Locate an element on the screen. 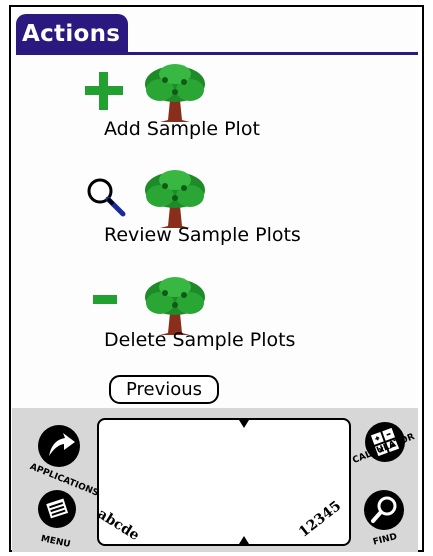 The image size is (433, 556). previous-button: Previous is located at coordinates (164, 389).